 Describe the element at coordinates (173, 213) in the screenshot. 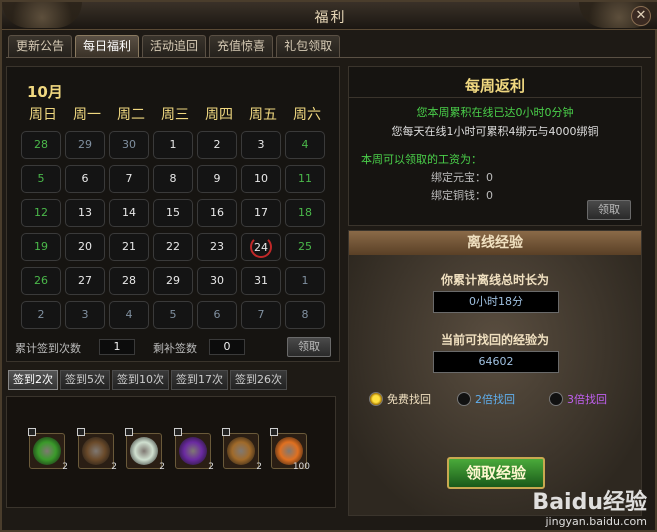

I see `calendar-day: 15` at that location.